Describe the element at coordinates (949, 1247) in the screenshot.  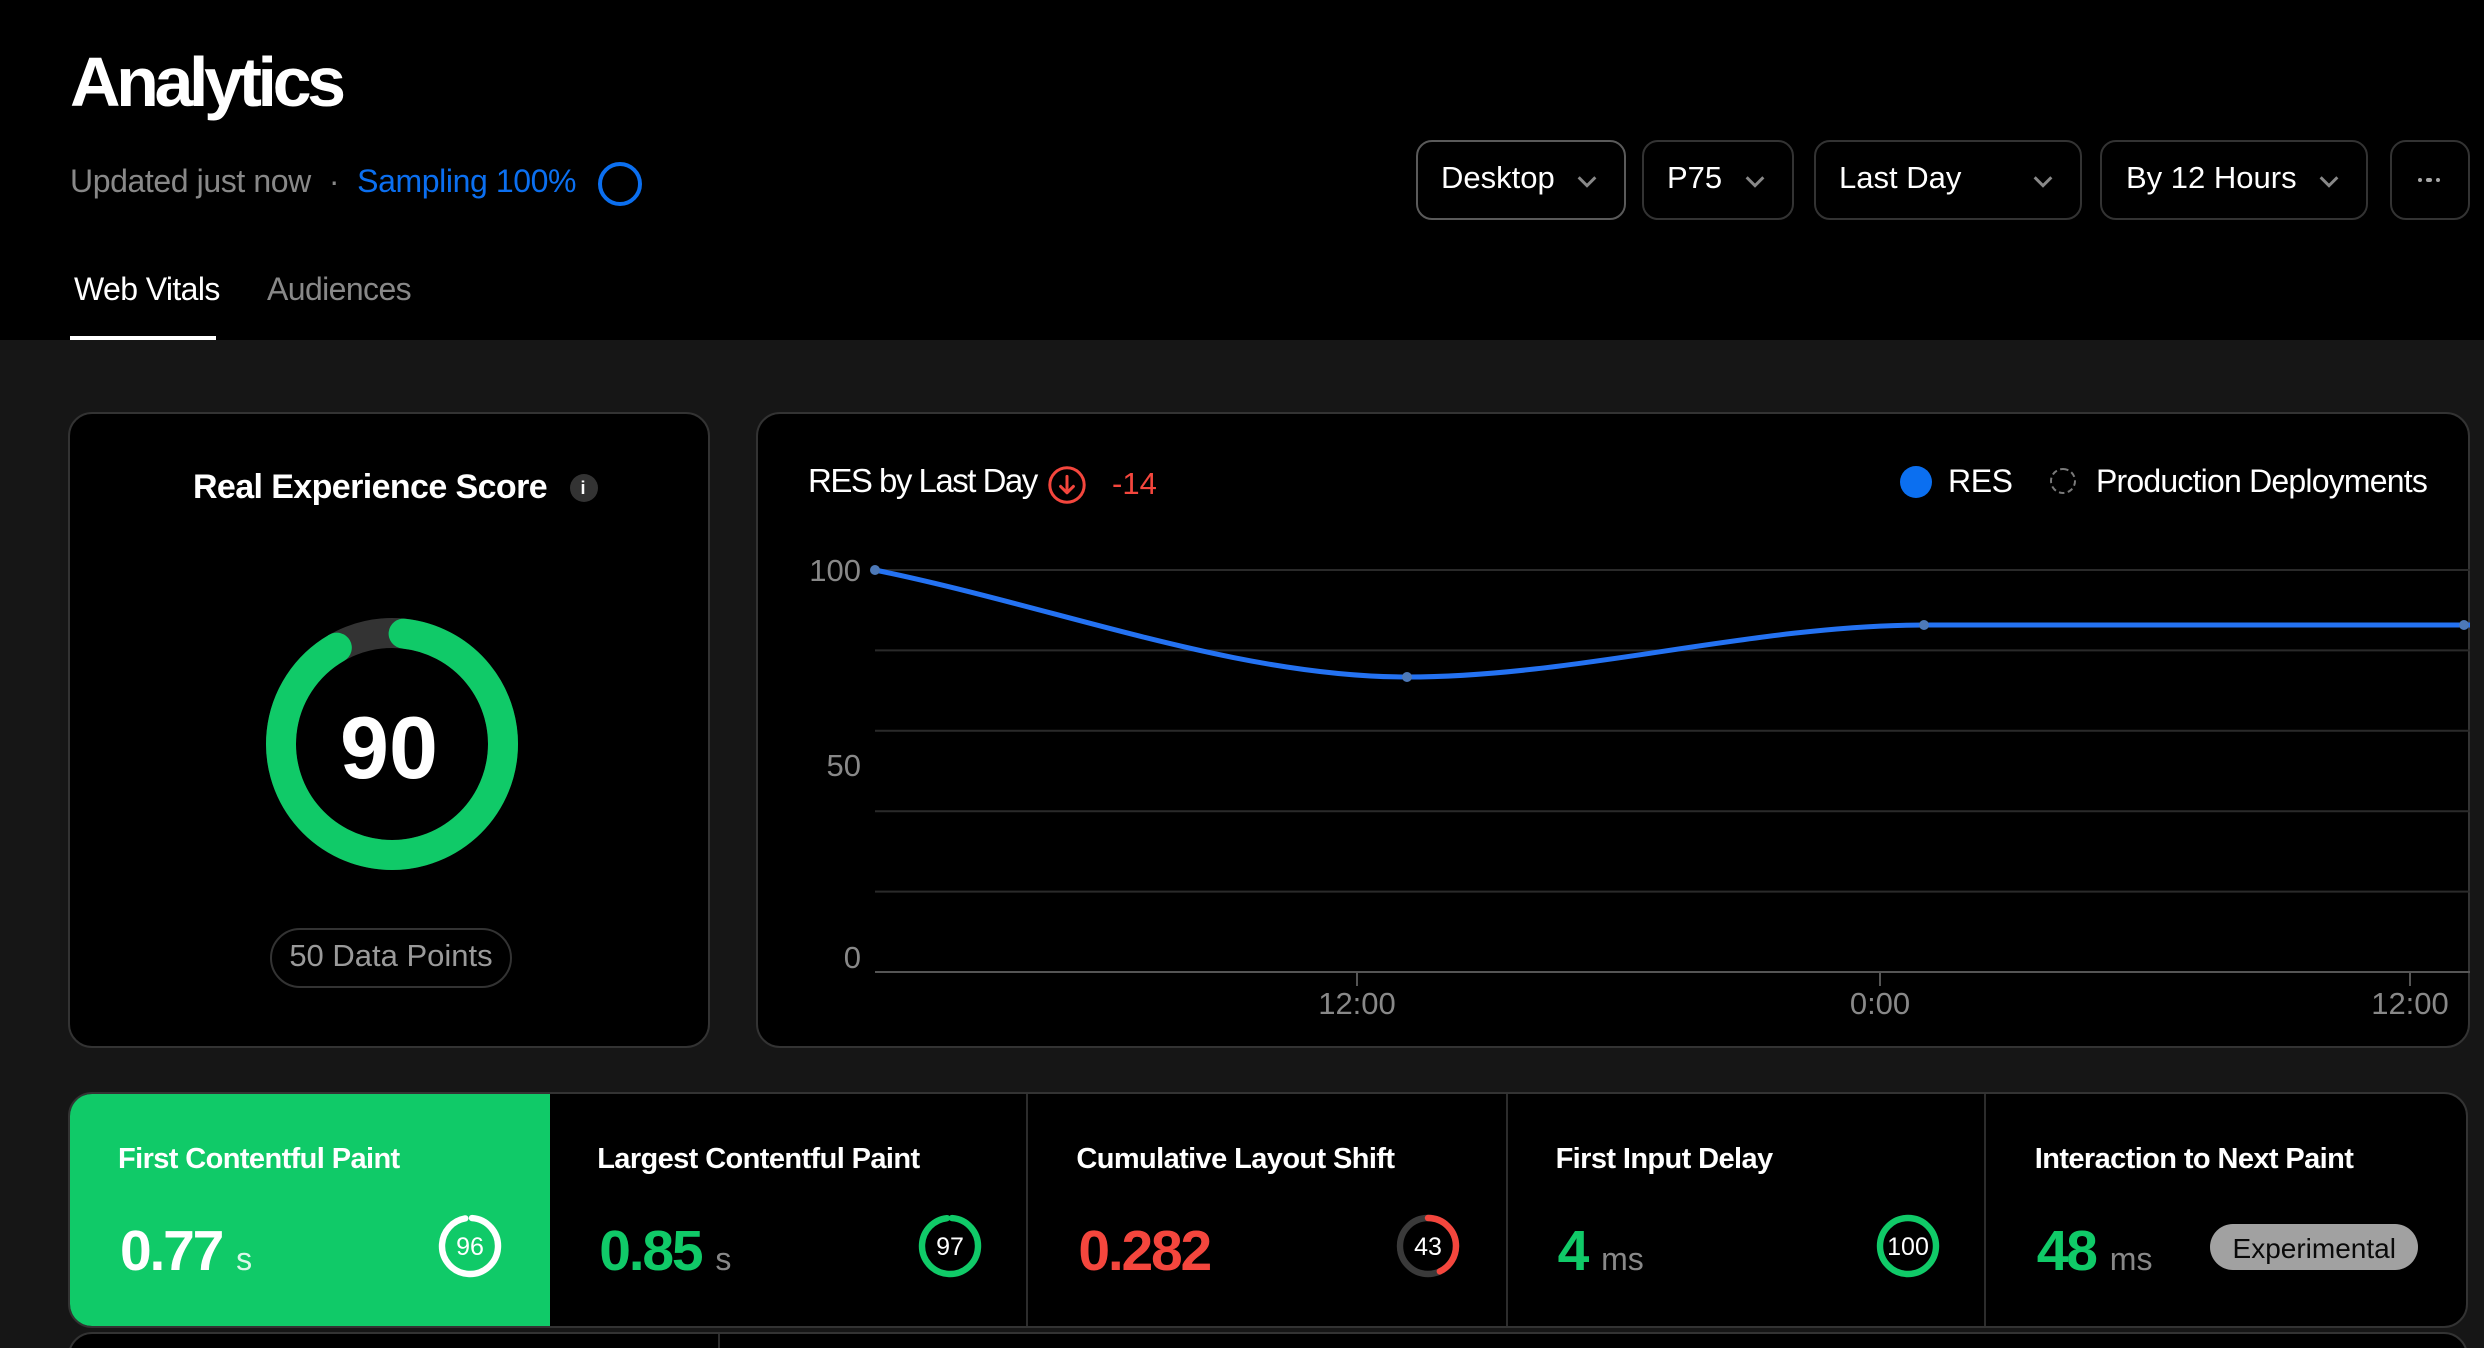
I see `svg-text: 97` at that location.